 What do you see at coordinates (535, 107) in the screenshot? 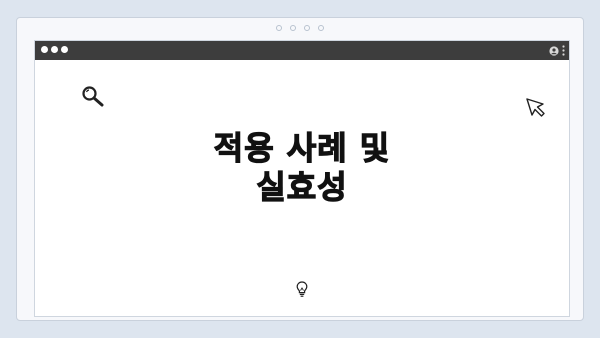
I see `cursor-icon` at bounding box center [535, 107].